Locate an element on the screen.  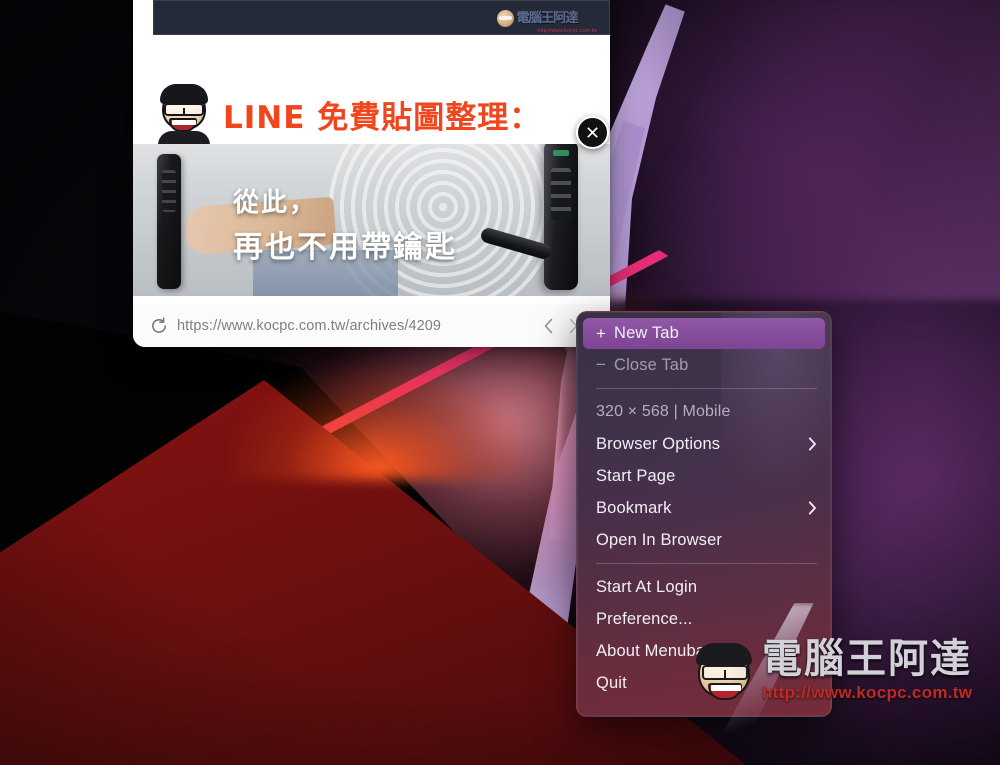
menu-item-label: Close Tab is located at coordinates (651, 364).